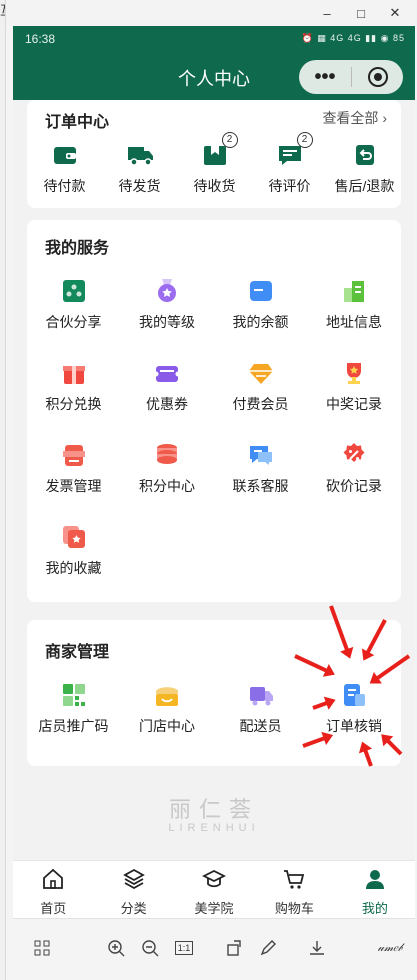 The image size is (417, 980). Describe the element at coordinates (73, 486) in the screenshot. I see `service-item-label: 发票管理` at that location.